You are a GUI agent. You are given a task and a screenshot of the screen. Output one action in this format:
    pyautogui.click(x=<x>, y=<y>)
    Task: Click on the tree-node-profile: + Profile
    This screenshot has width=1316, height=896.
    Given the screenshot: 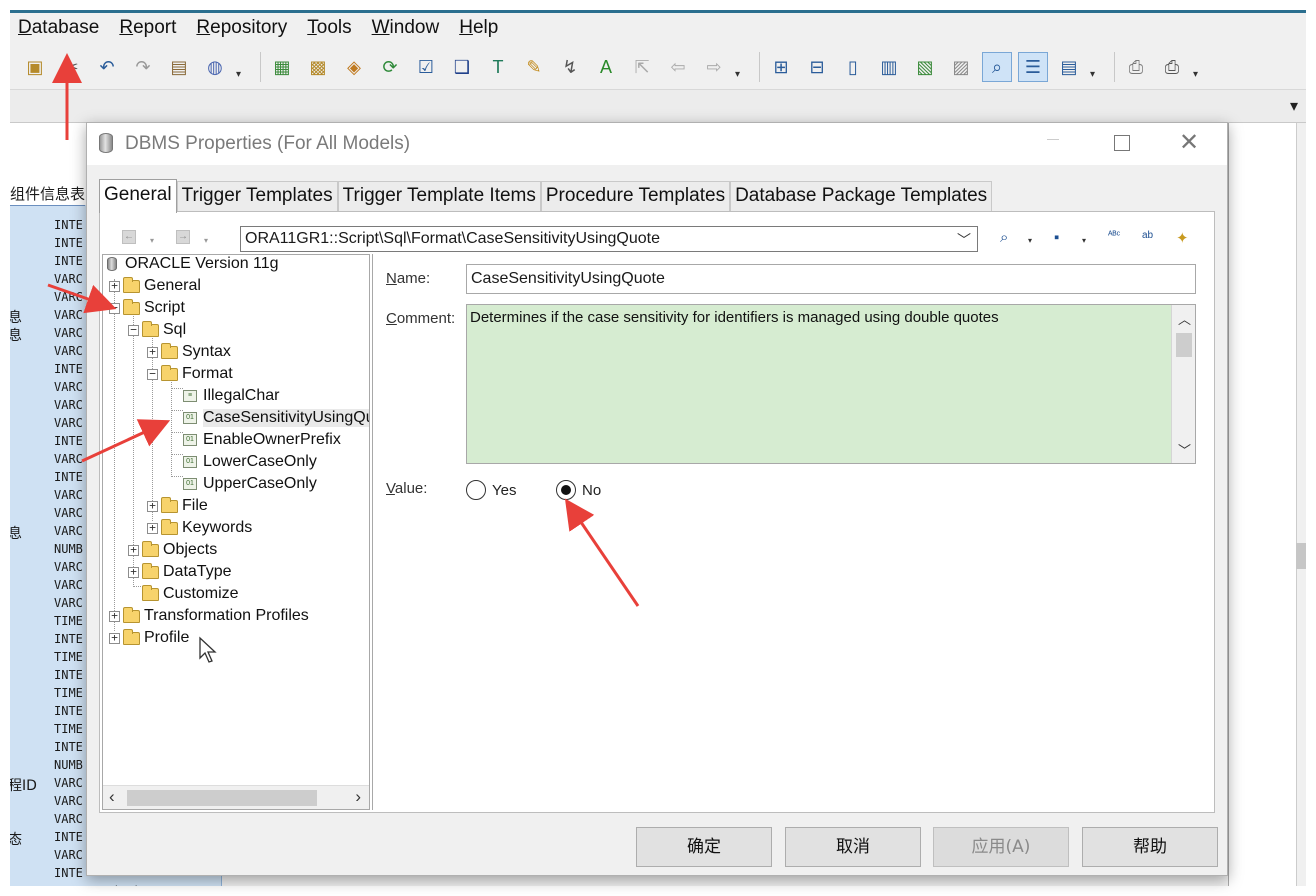 What is the action you would take?
    pyautogui.click(x=149, y=638)
    